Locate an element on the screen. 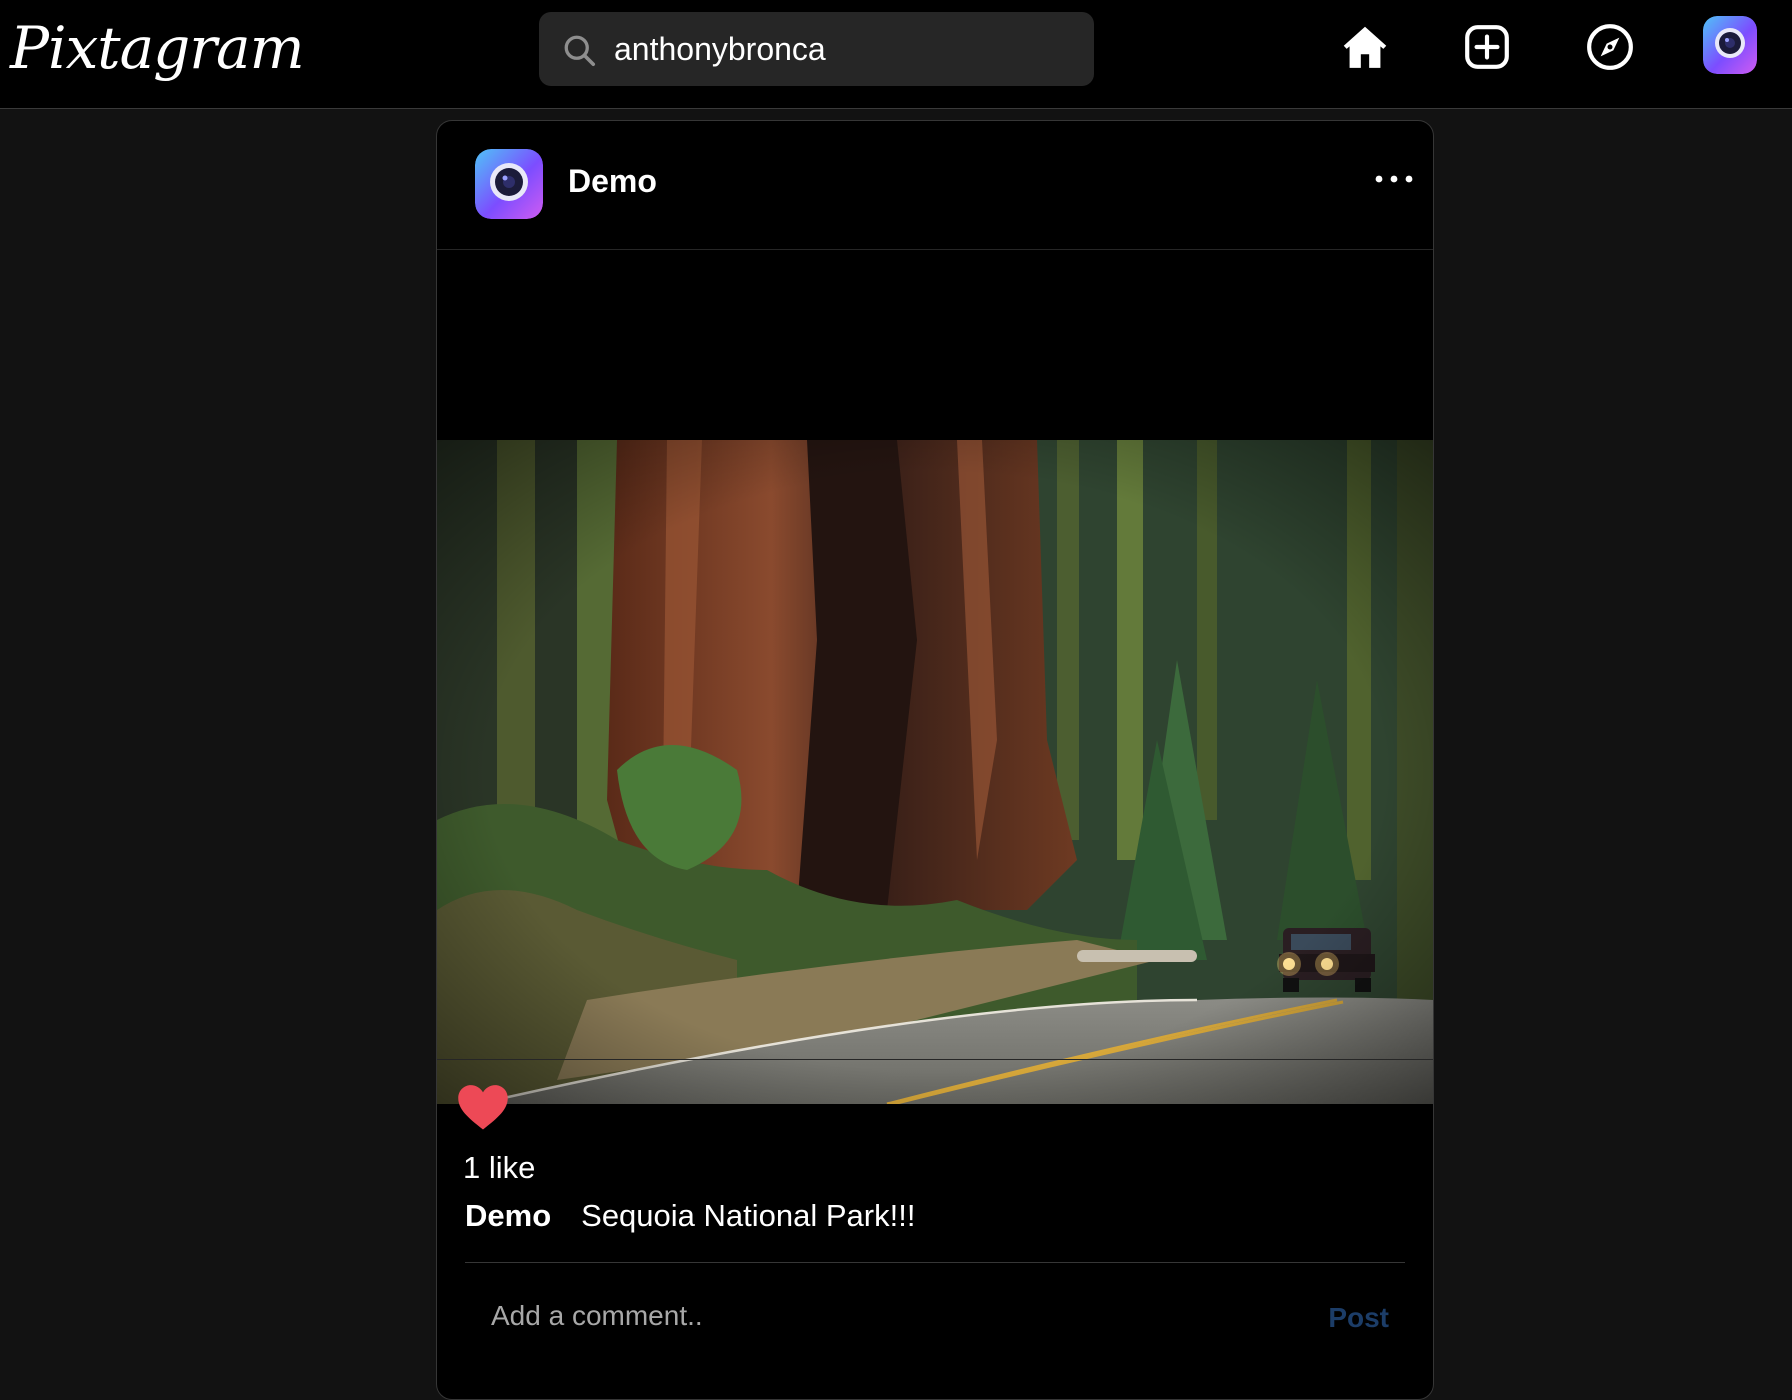 Image resolution: width=1792 pixels, height=1400 pixels. app-logo: Pixtagram is located at coordinates (157, 48).